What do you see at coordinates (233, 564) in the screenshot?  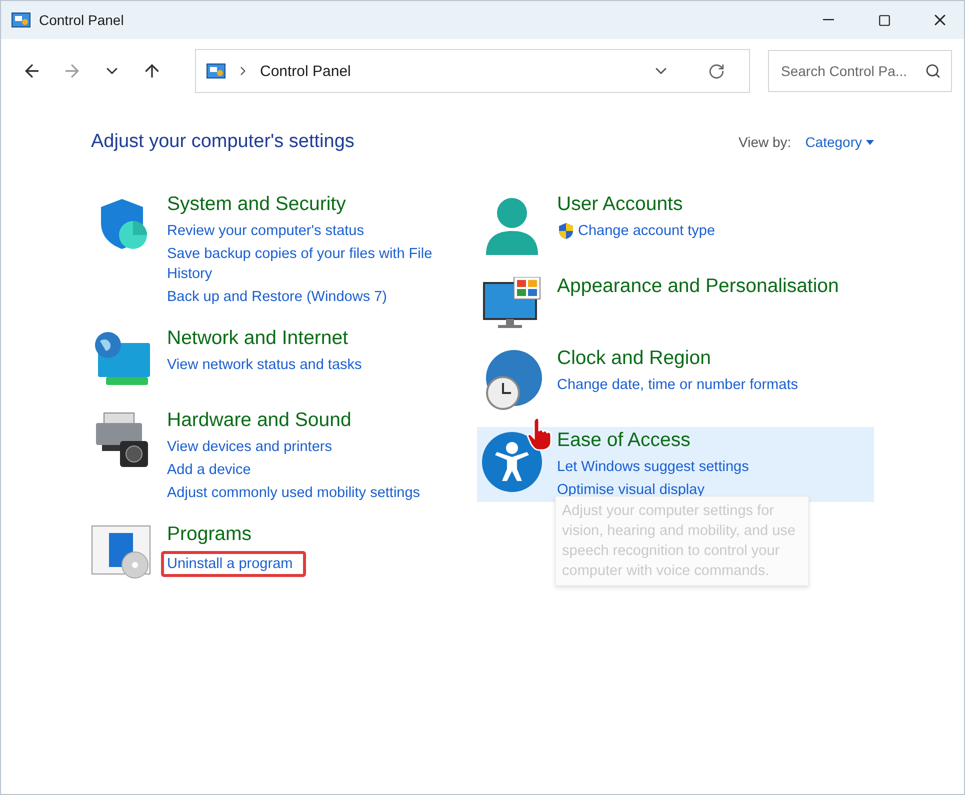 I see `task-link: Uninstall a program` at bounding box center [233, 564].